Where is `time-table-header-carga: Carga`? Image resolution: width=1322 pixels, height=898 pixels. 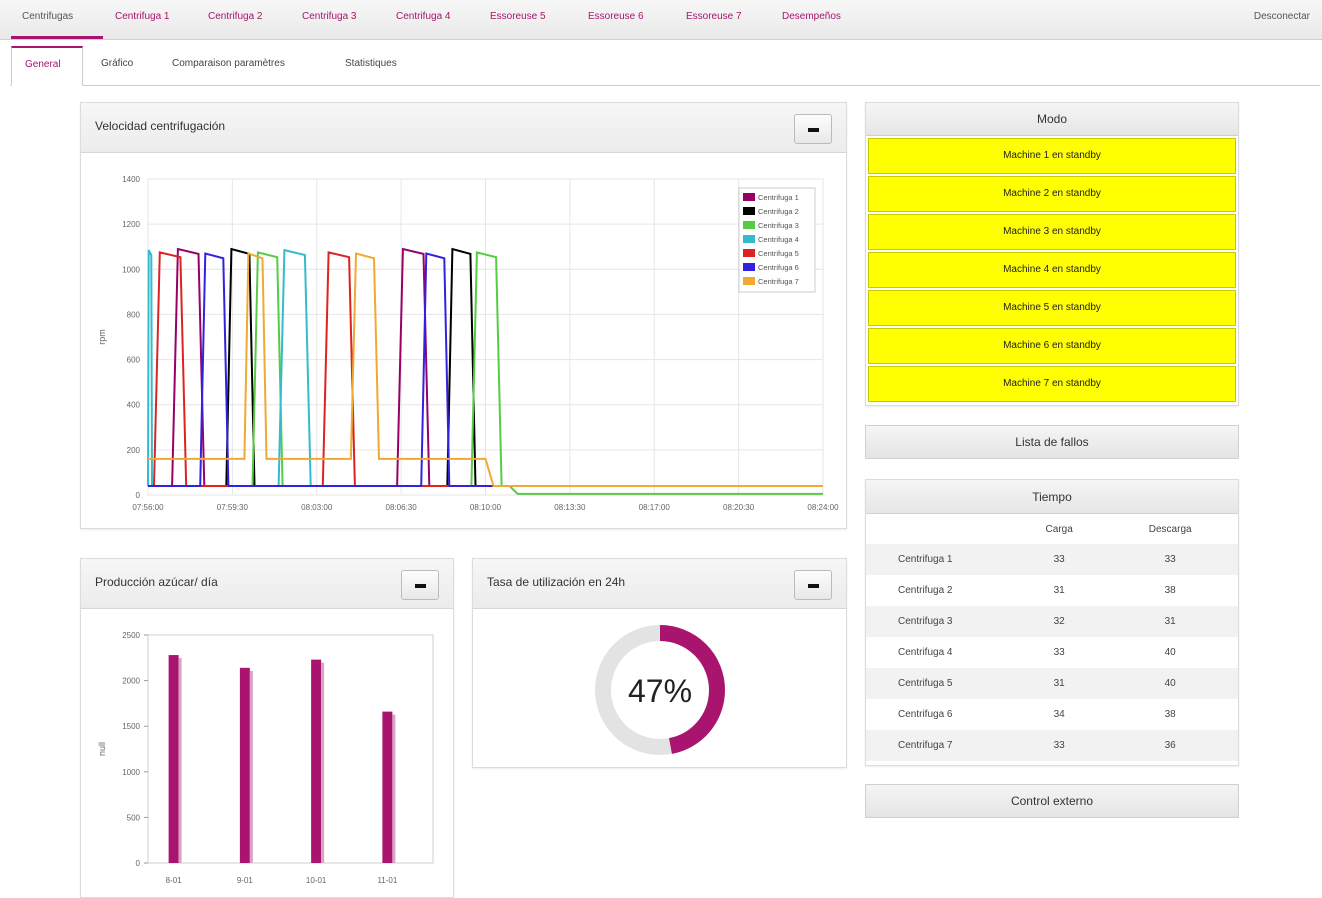 time-table-header-carga: Carga is located at coordinates (1059, 529).